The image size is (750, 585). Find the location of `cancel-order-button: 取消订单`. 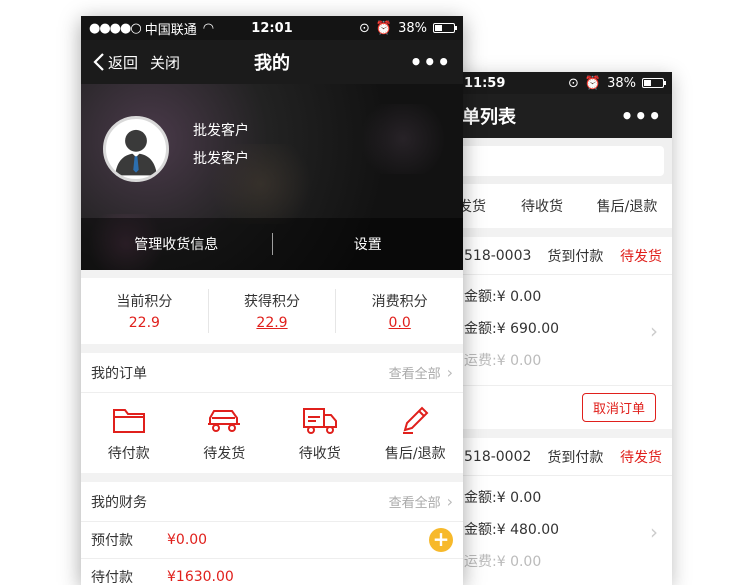

cancel-order-button: 取消订单 is located at coordinates (618, 407).